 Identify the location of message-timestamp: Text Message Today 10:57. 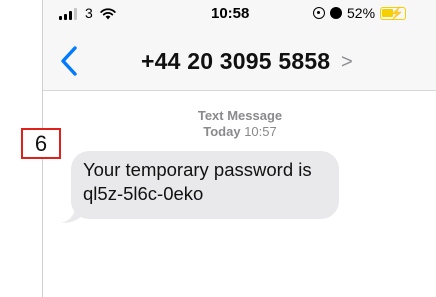
(239, 124).